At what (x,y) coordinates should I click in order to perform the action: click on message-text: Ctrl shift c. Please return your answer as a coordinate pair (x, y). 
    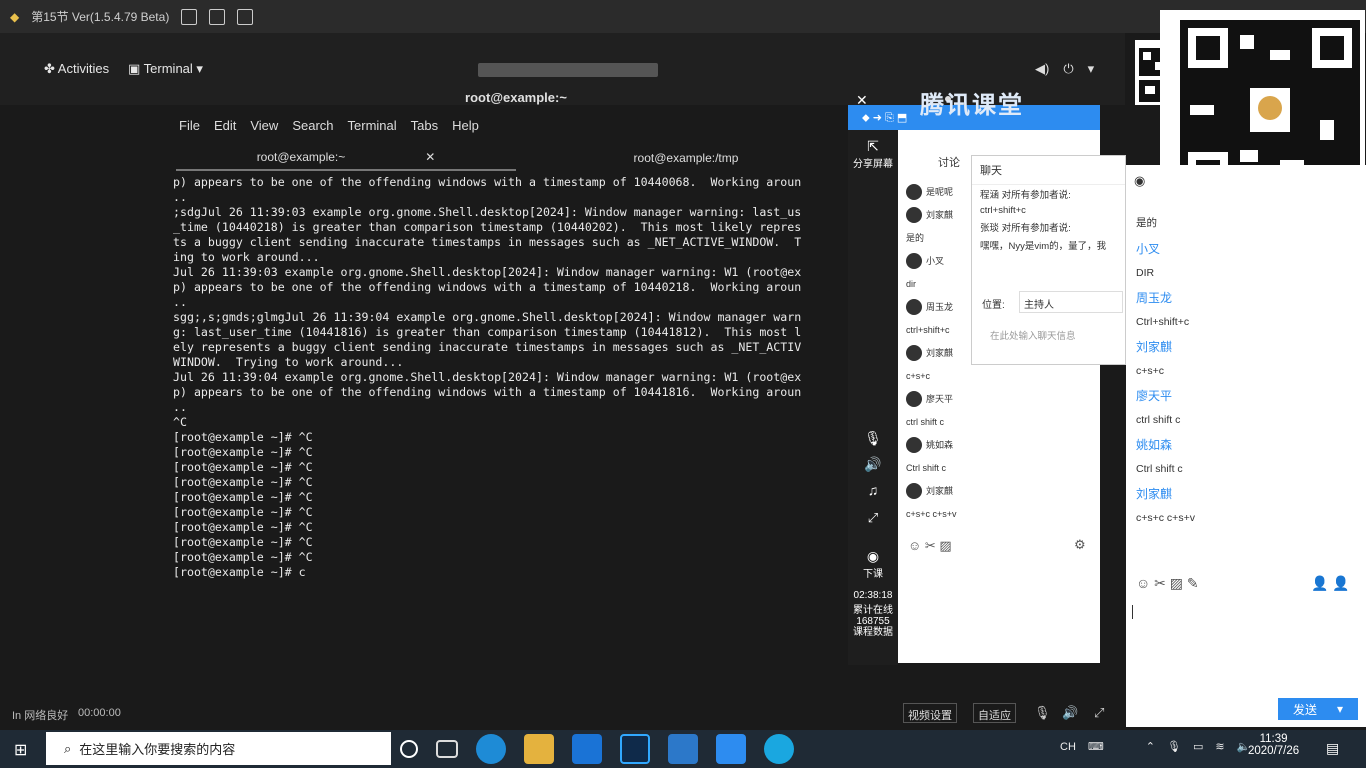
    Looking at the image, I should click on (1159, 469).